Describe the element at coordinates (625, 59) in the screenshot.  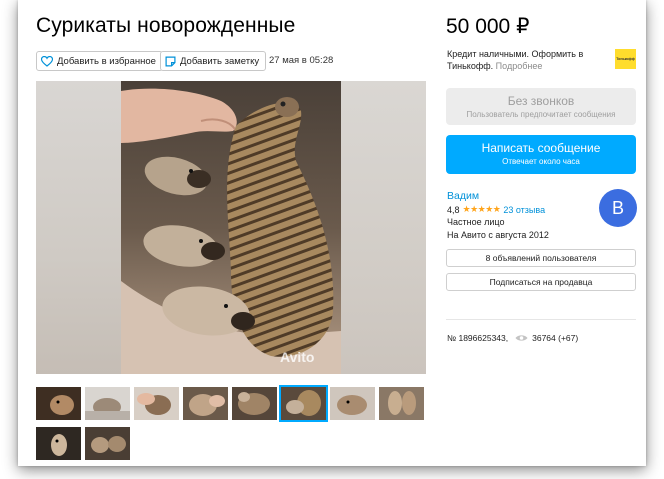
I see `tinkoff-logo: Тинькофф` at that location.